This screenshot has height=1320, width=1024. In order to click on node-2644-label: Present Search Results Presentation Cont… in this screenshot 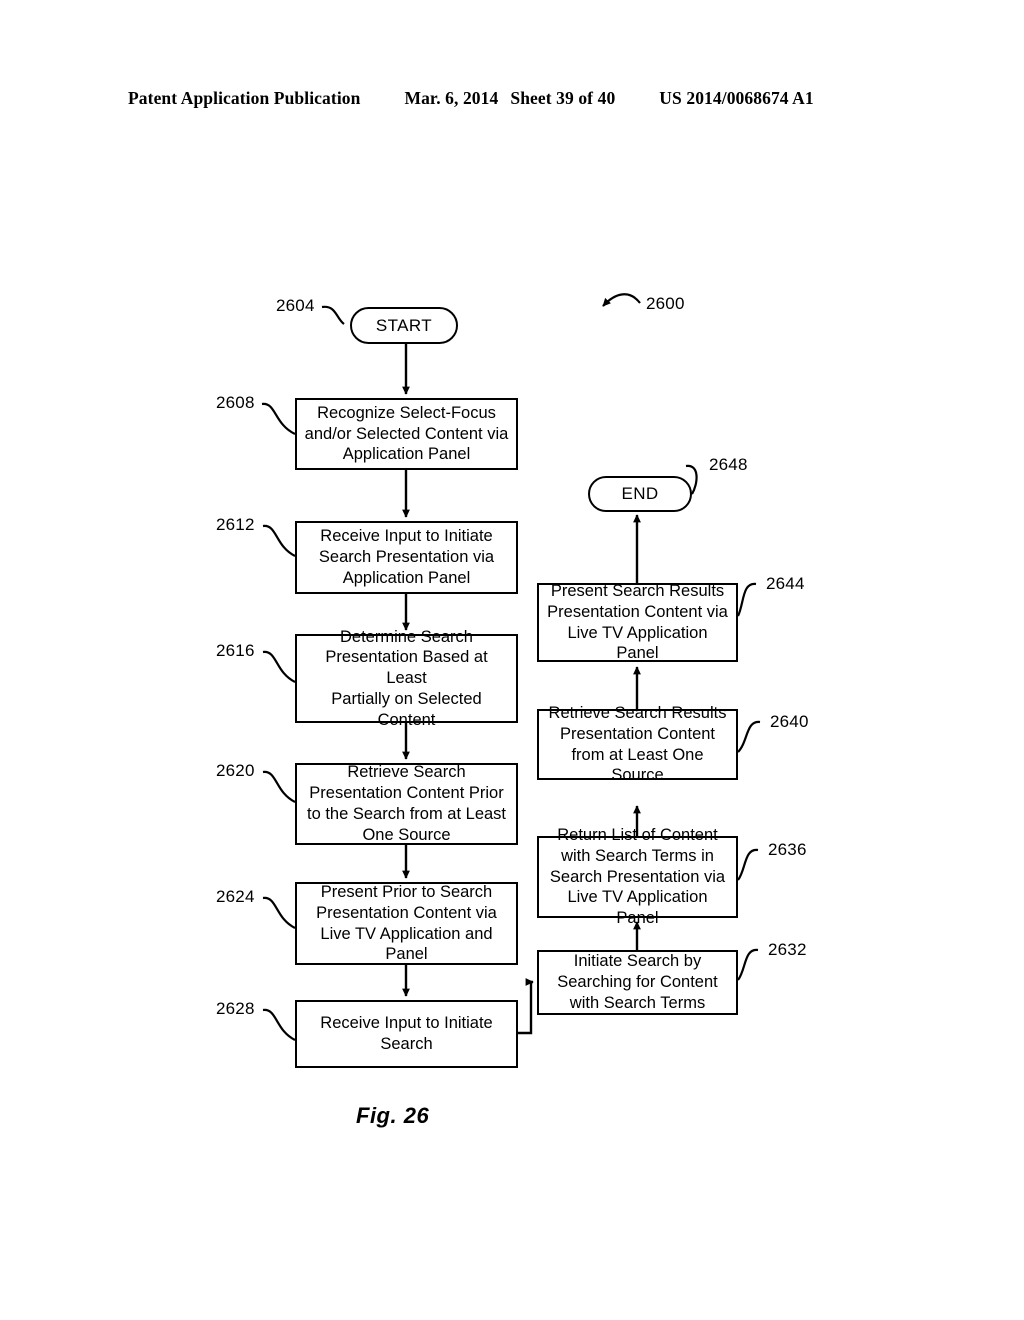, I will do `click(637, 622)`.